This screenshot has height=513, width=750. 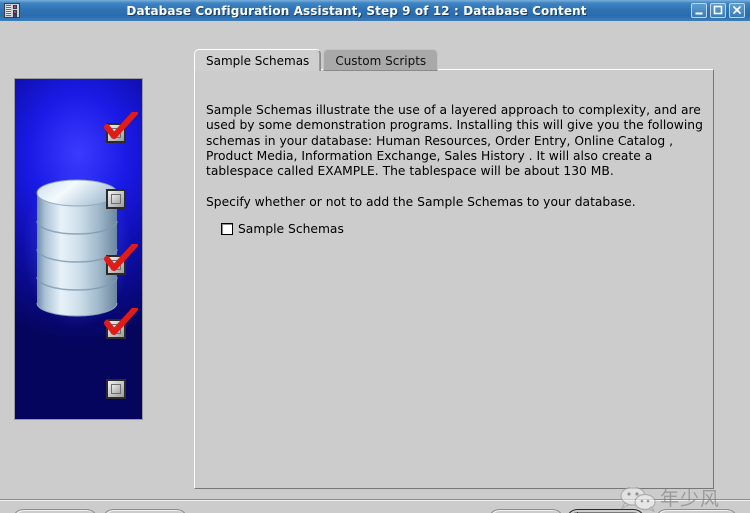 What do you see at coordinates (696, 511) in the screenshot?
I see `finish-button: Finish` at bounding box center [696, 511].